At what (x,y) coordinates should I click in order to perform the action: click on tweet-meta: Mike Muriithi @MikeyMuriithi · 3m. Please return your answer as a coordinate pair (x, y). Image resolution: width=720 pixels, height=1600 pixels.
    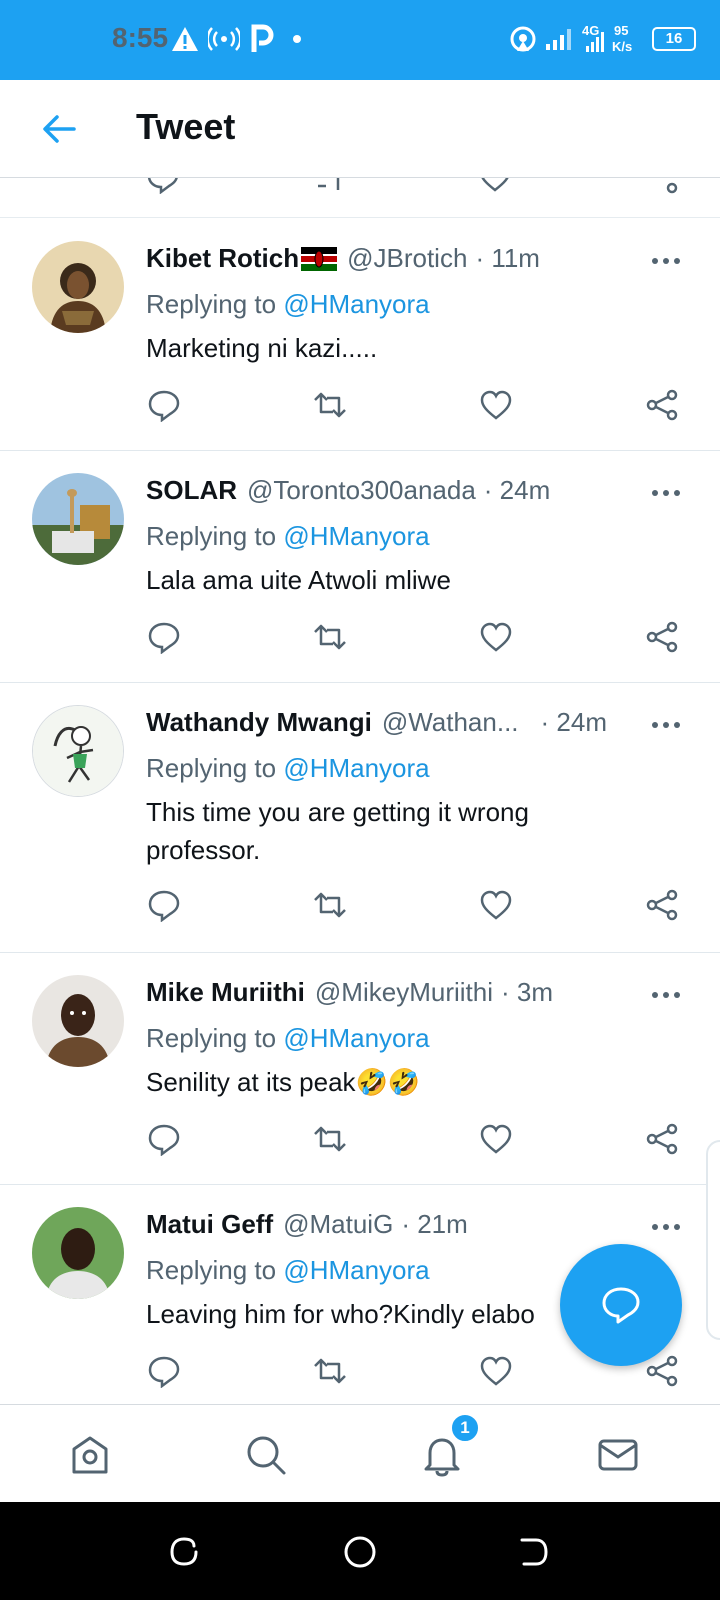
    Looking at the image, I should click on (349, 992).